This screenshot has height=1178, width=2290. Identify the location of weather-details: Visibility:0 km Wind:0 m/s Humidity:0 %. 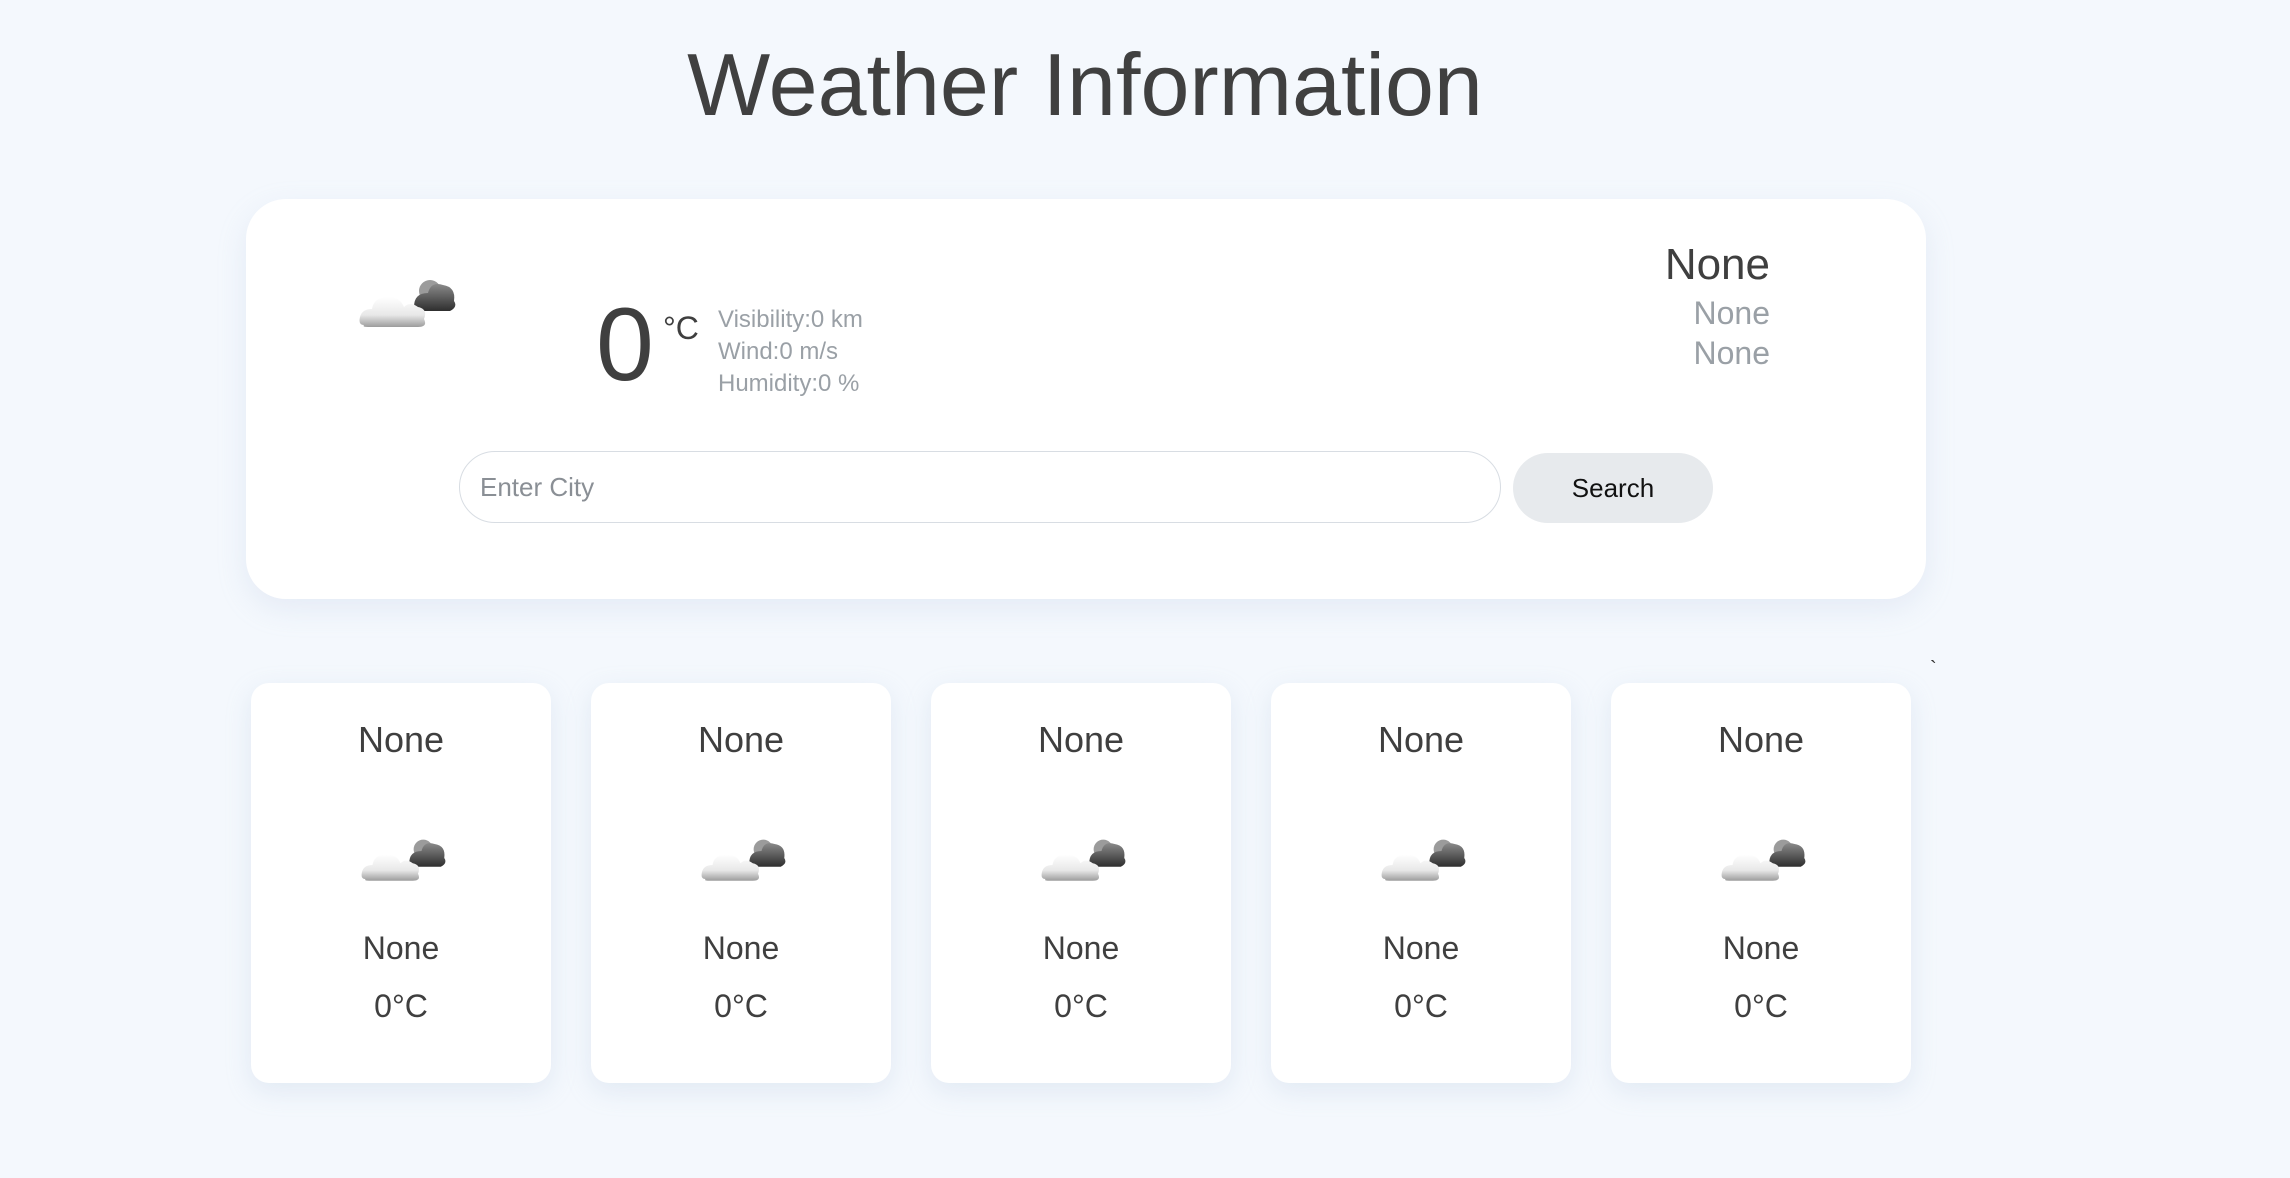
(790, 352).